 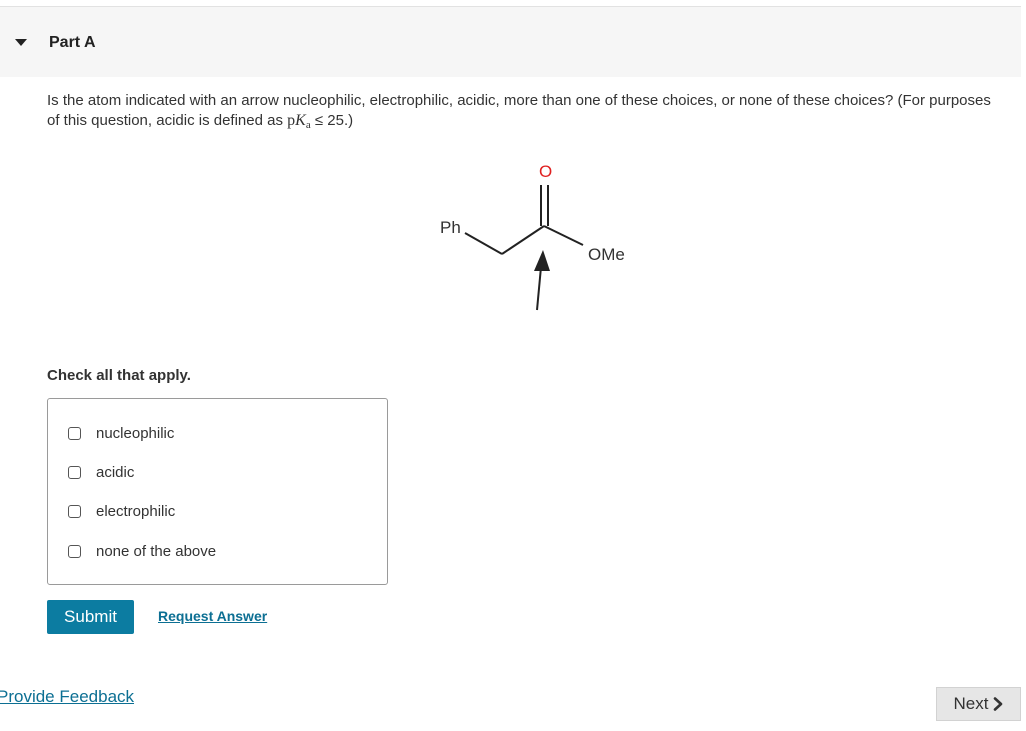 I want to click on caret-down-icon, so click(x=21, y=42).